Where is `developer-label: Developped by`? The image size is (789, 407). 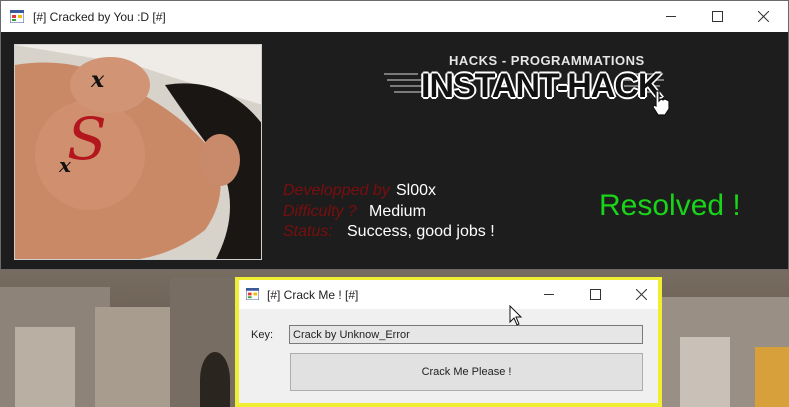 developer-label: Developped by is located at coordinates (336, 190).